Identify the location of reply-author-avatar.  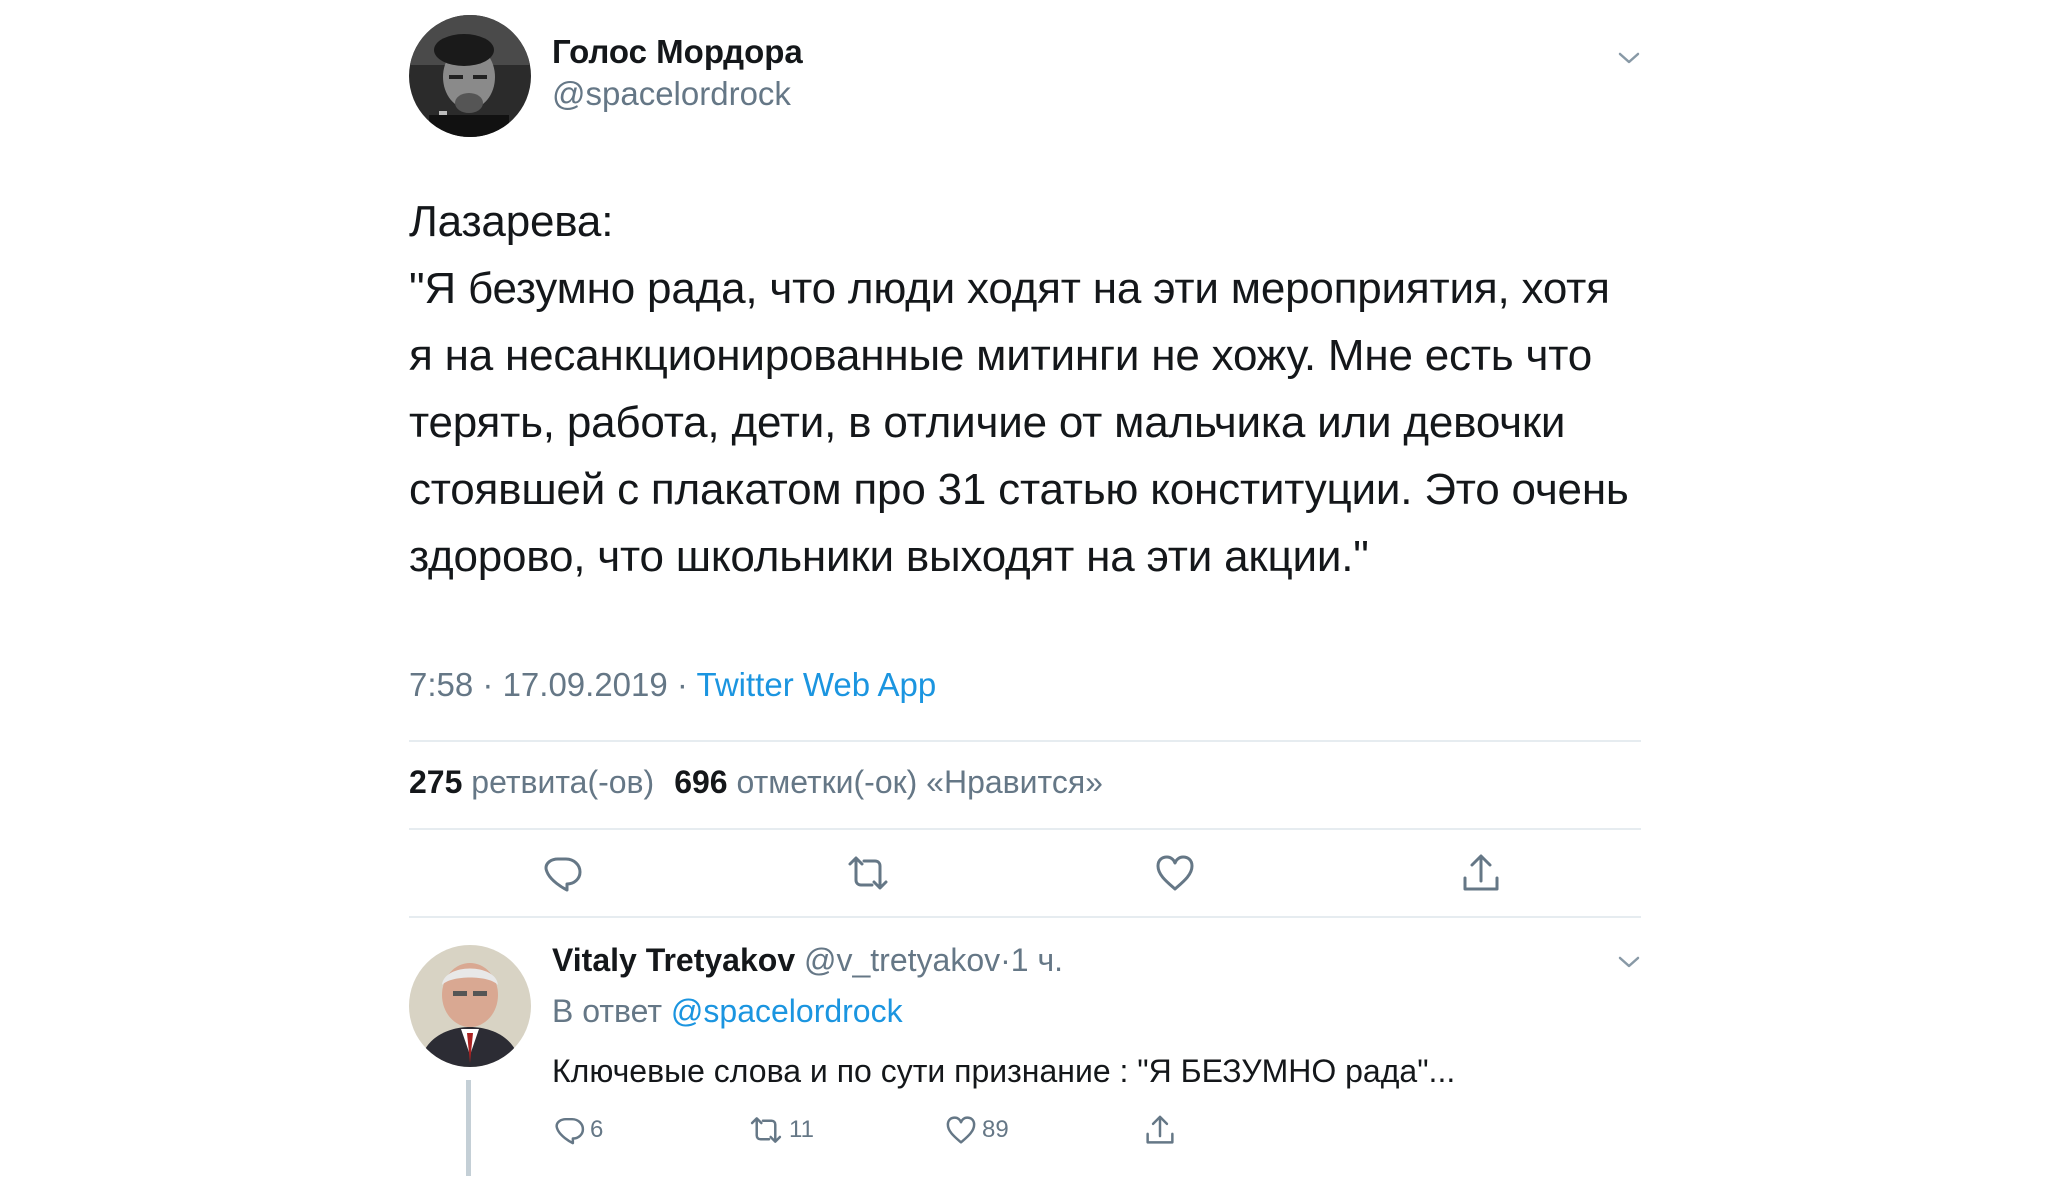
(470, 1006).